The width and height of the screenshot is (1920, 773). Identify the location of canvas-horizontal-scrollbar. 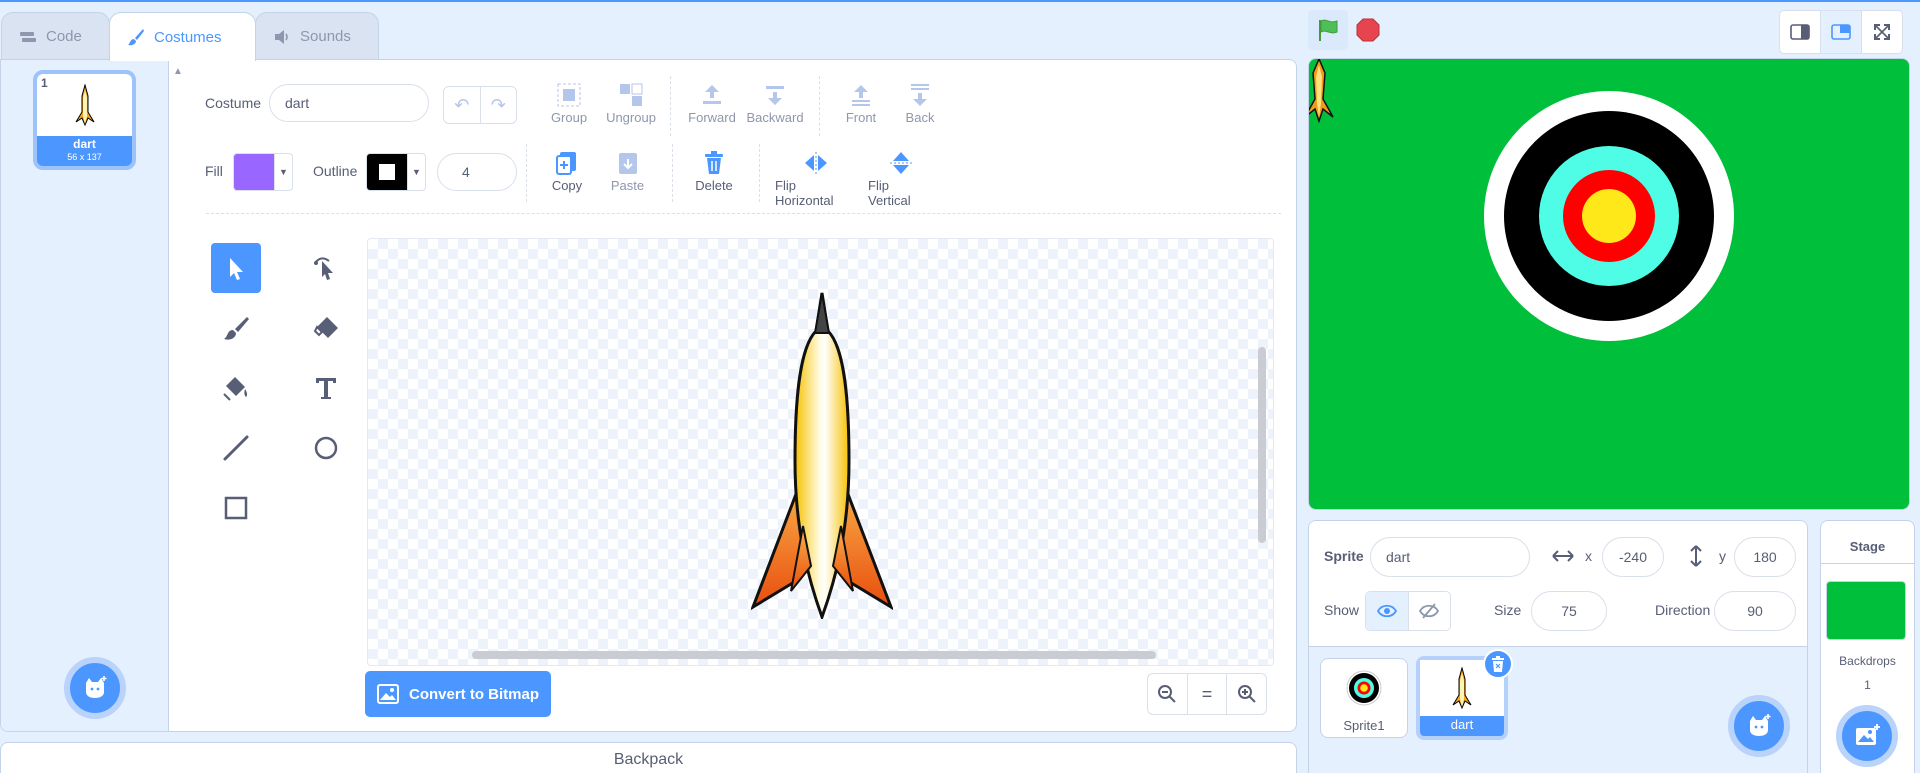
(814, 655).